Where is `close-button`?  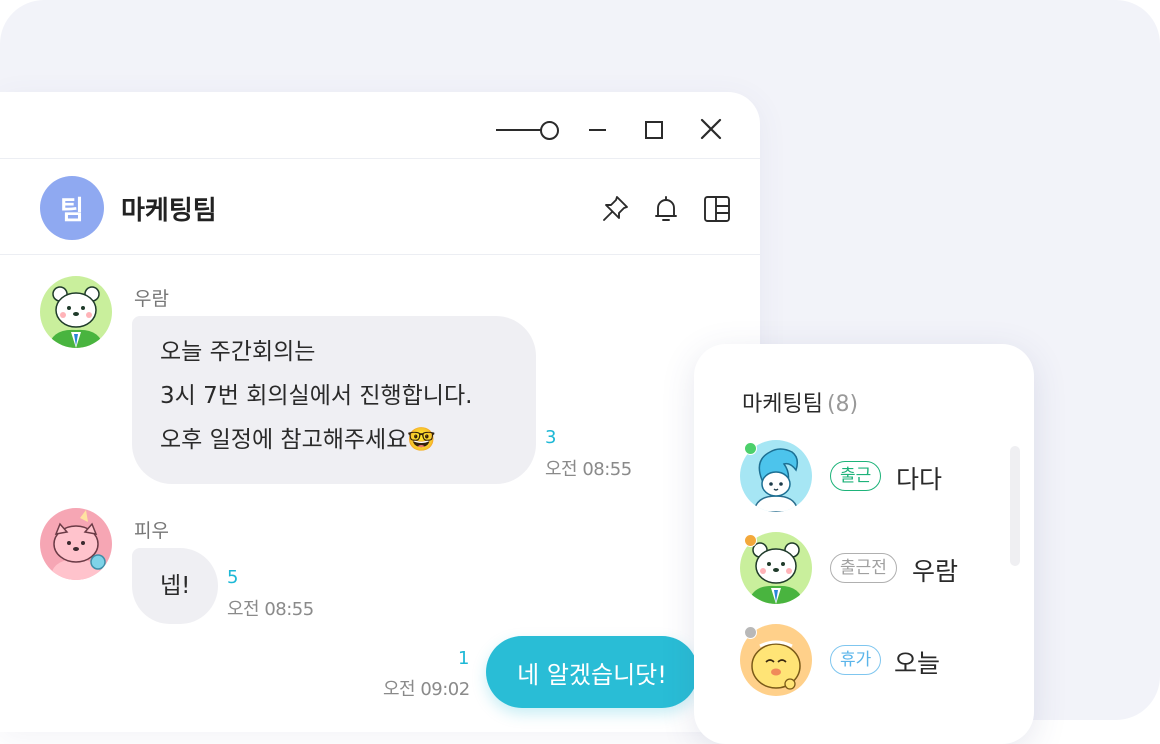
close-button is located at coordinates (711, 129).